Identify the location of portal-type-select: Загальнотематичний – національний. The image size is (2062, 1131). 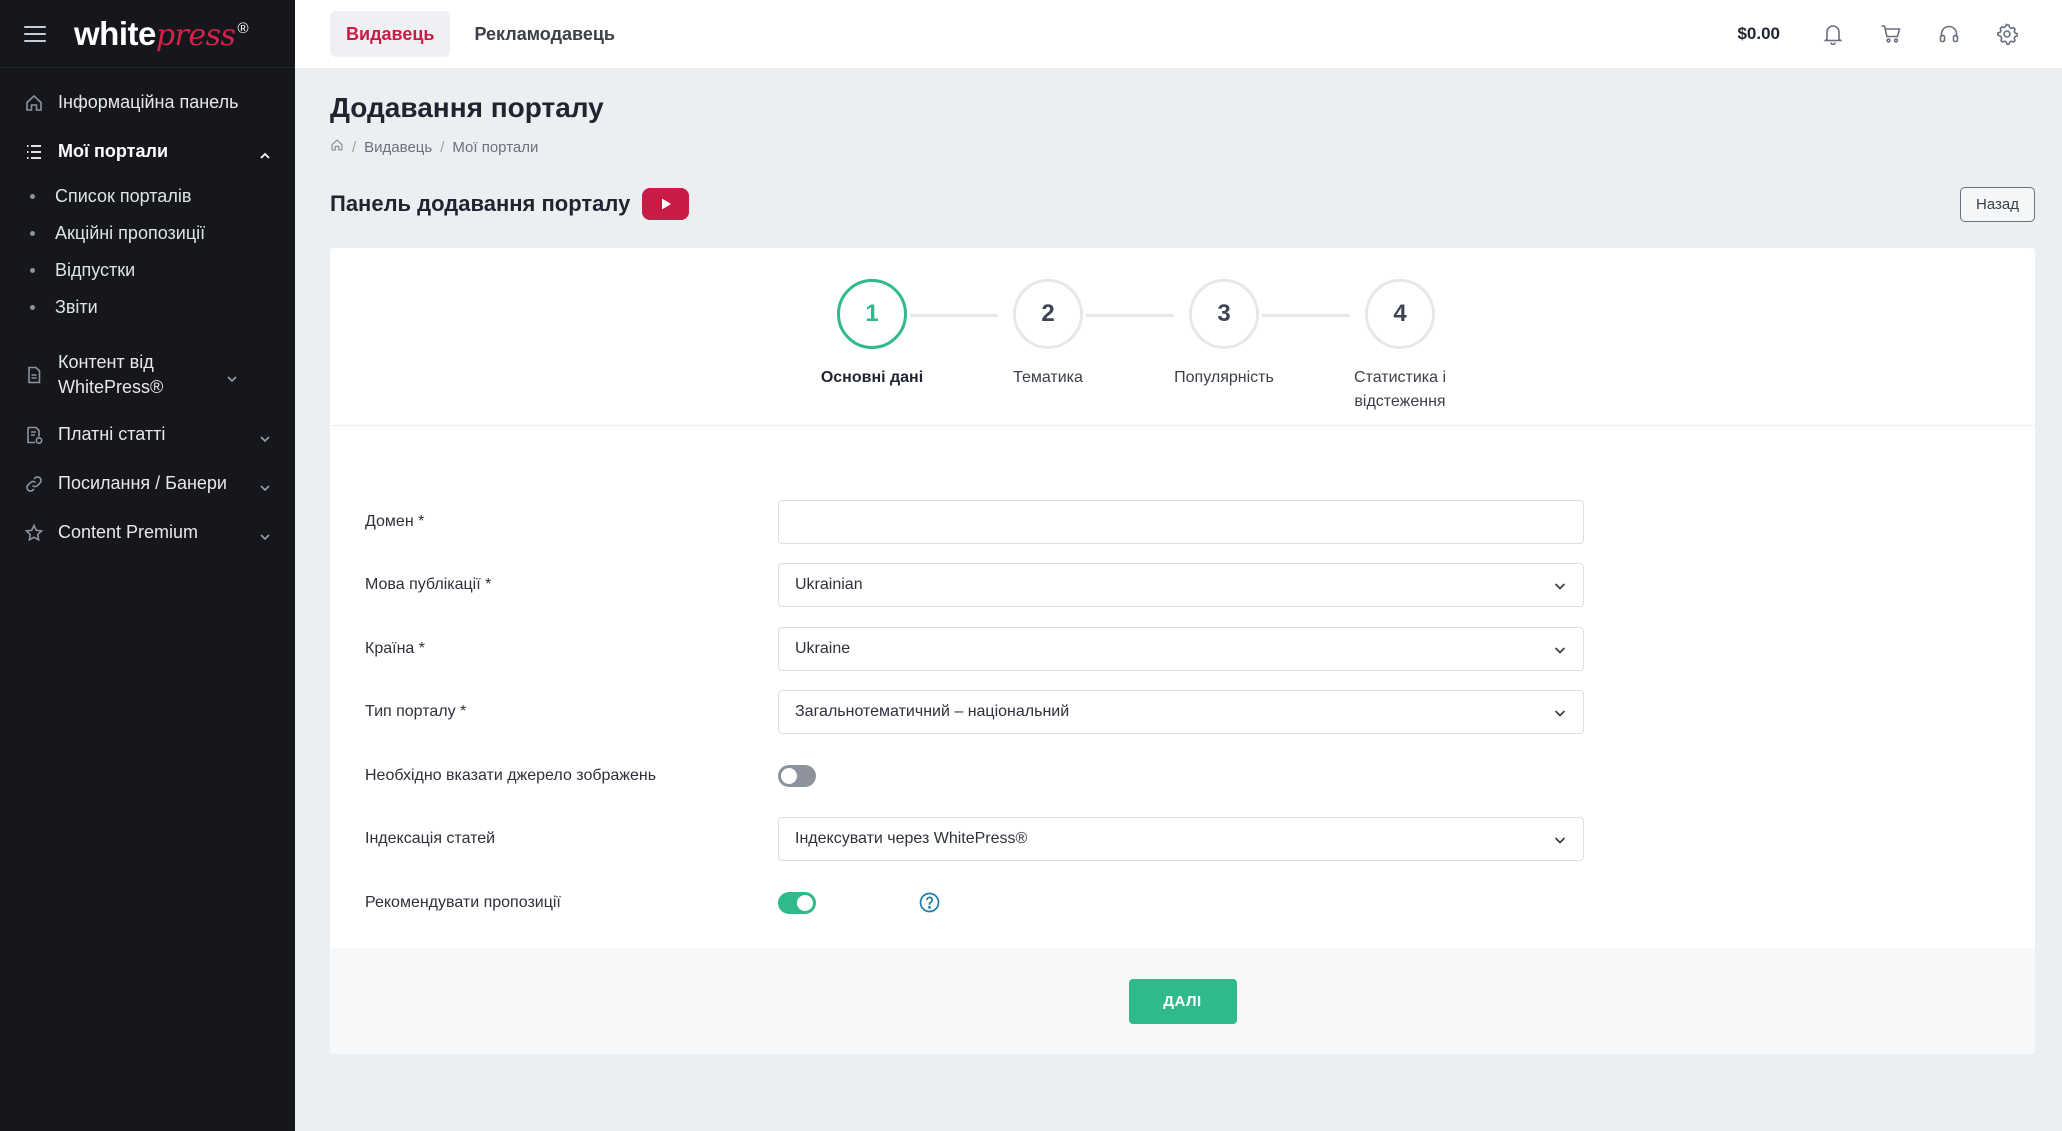
(1181, 712).